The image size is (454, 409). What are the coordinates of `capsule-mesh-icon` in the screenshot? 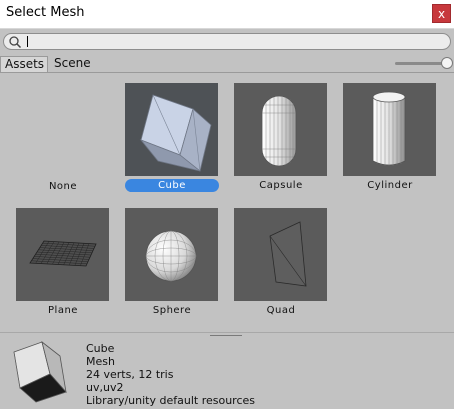 It's located at (279, 131).